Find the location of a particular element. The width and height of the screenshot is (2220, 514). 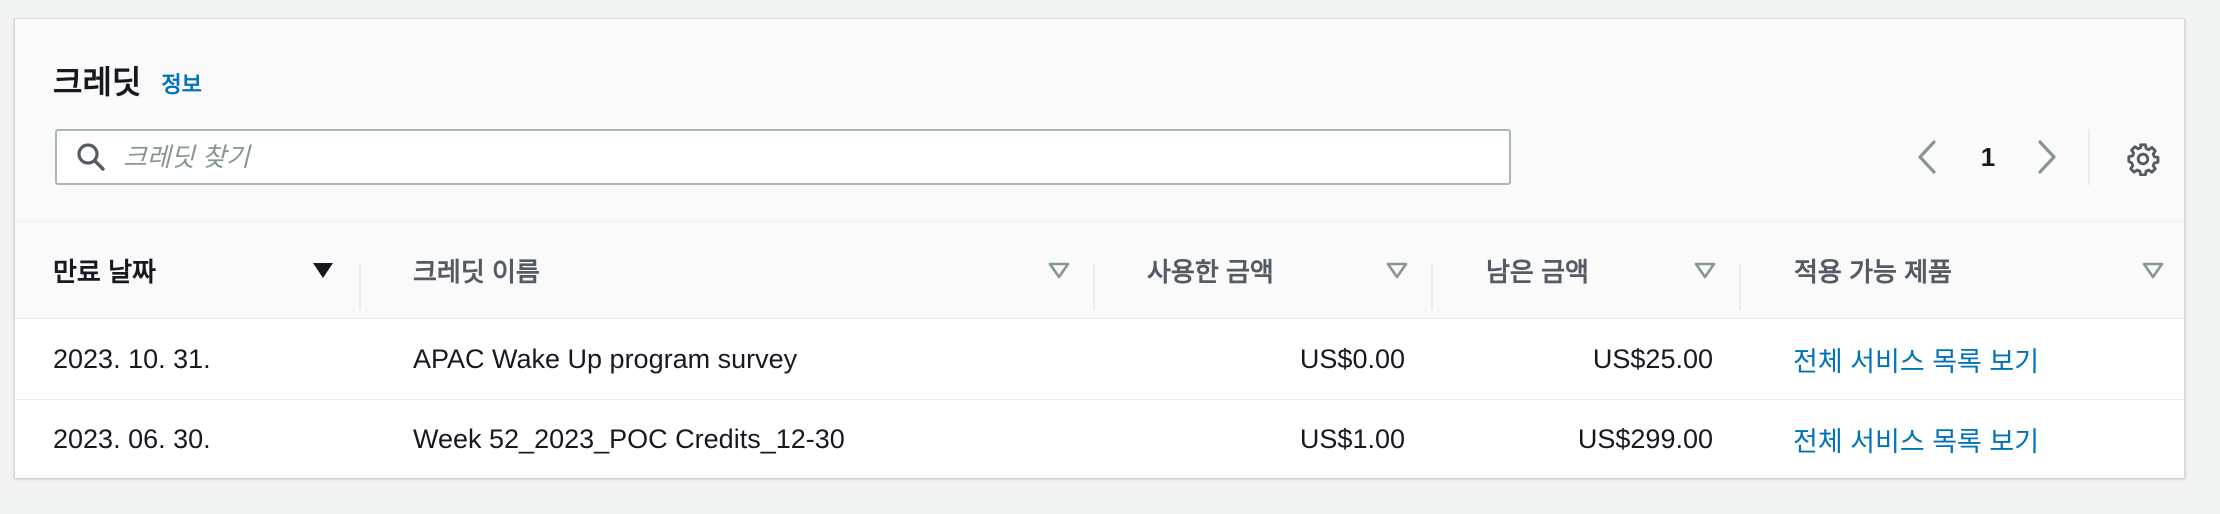

cell-amount-used: US$0.00 is located at coordinates (1352, 358).